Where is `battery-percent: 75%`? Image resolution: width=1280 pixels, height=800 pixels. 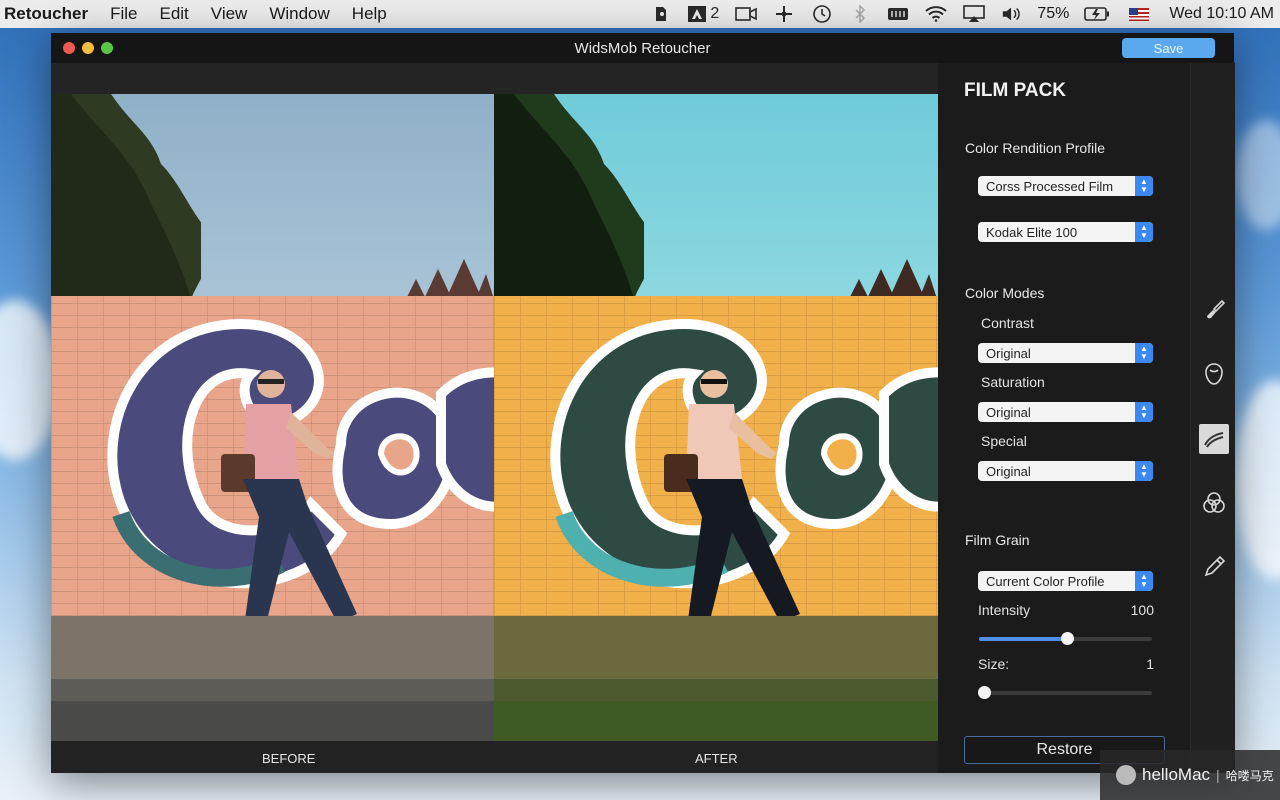 battery-percent: 75% is located at coordinates (1053, 13).